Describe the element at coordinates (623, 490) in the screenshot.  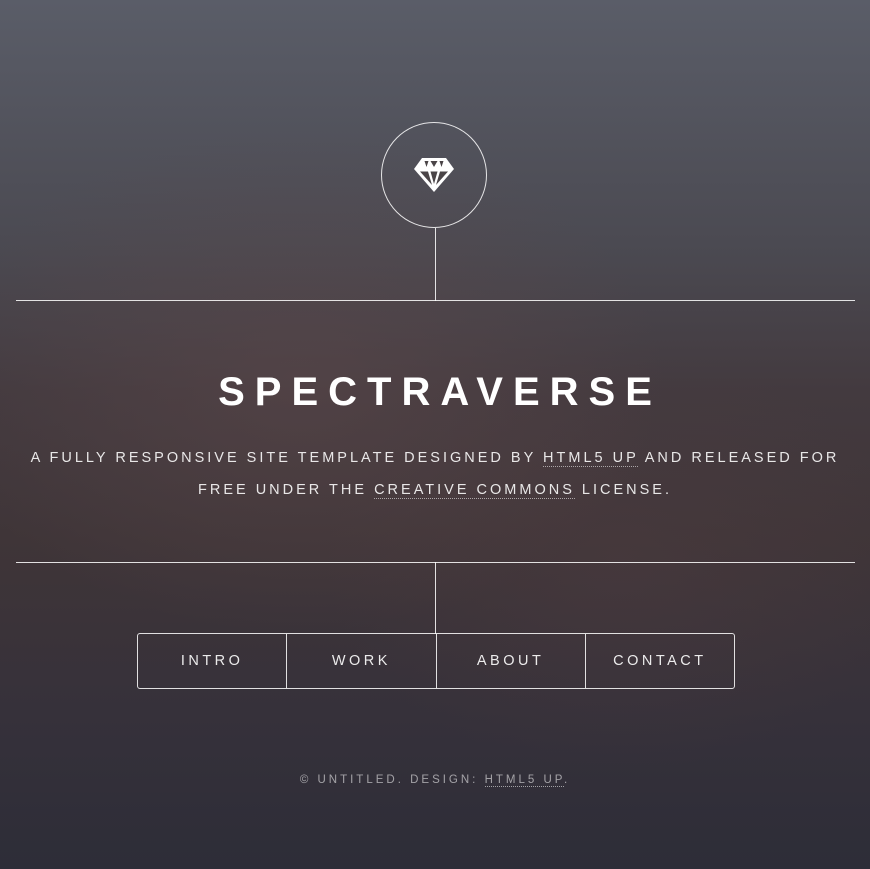
I see `description-text-3: license.` at that location.